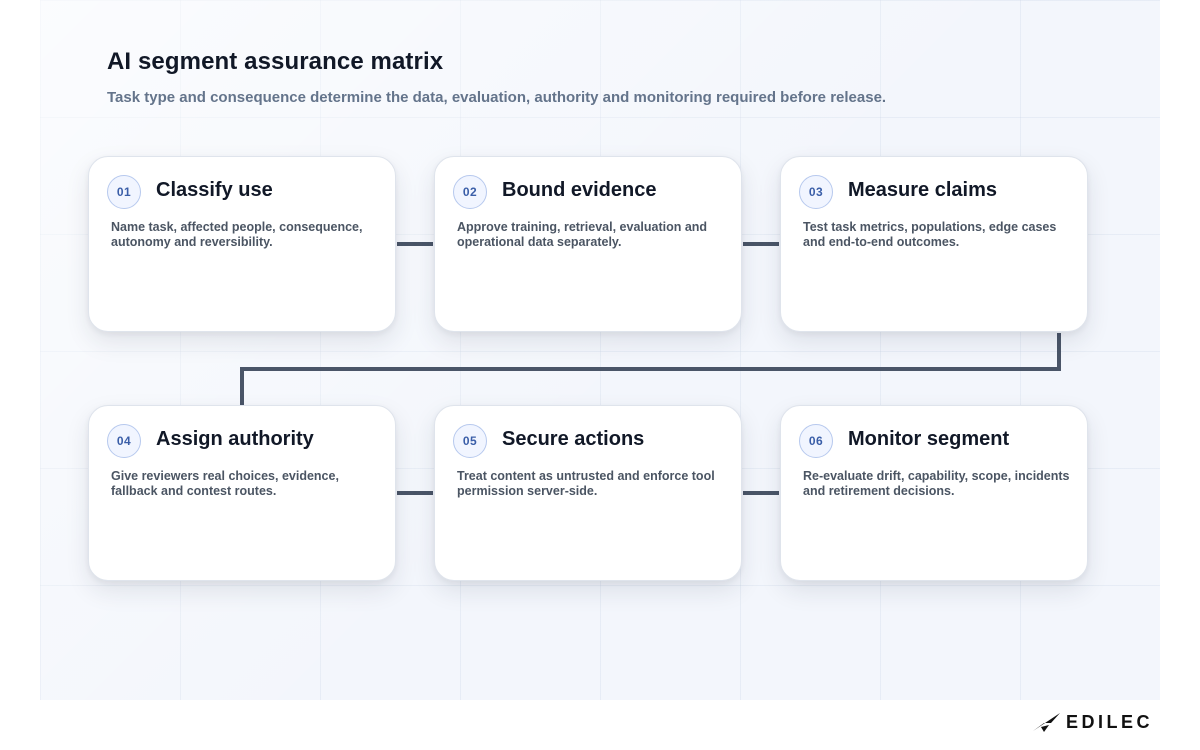  I want to click on step-title: Classify use, so click(214, 190).